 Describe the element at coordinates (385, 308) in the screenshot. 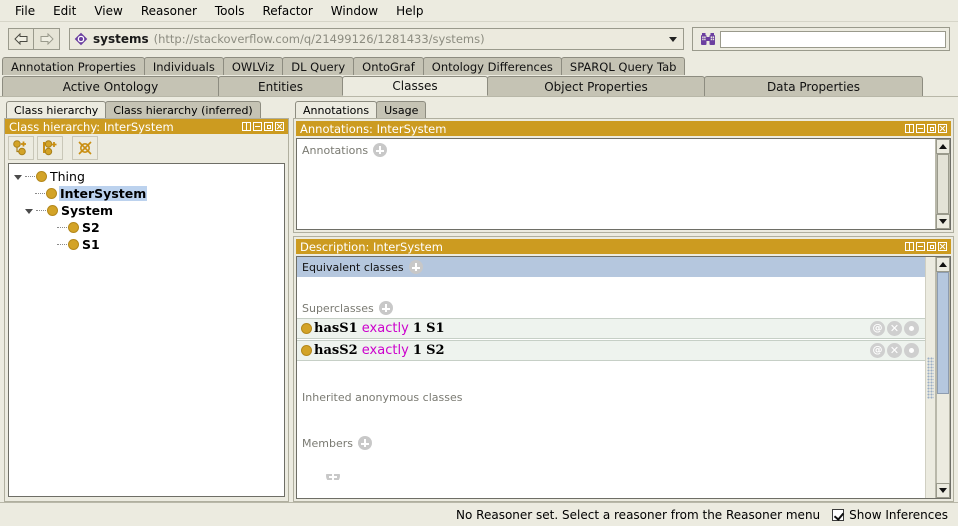

I see `add-superclass-button` at that location.